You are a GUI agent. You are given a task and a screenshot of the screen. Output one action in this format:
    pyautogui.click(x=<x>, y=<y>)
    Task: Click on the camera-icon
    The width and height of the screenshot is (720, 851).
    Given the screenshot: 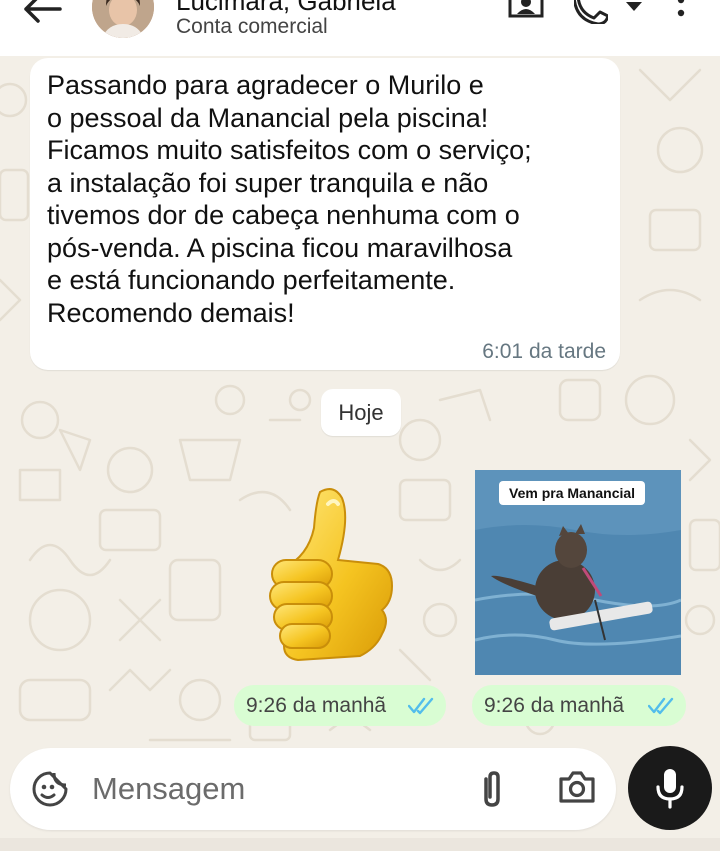 What is the action you would take?
    pyautogui.click(x=577, y=787)
    